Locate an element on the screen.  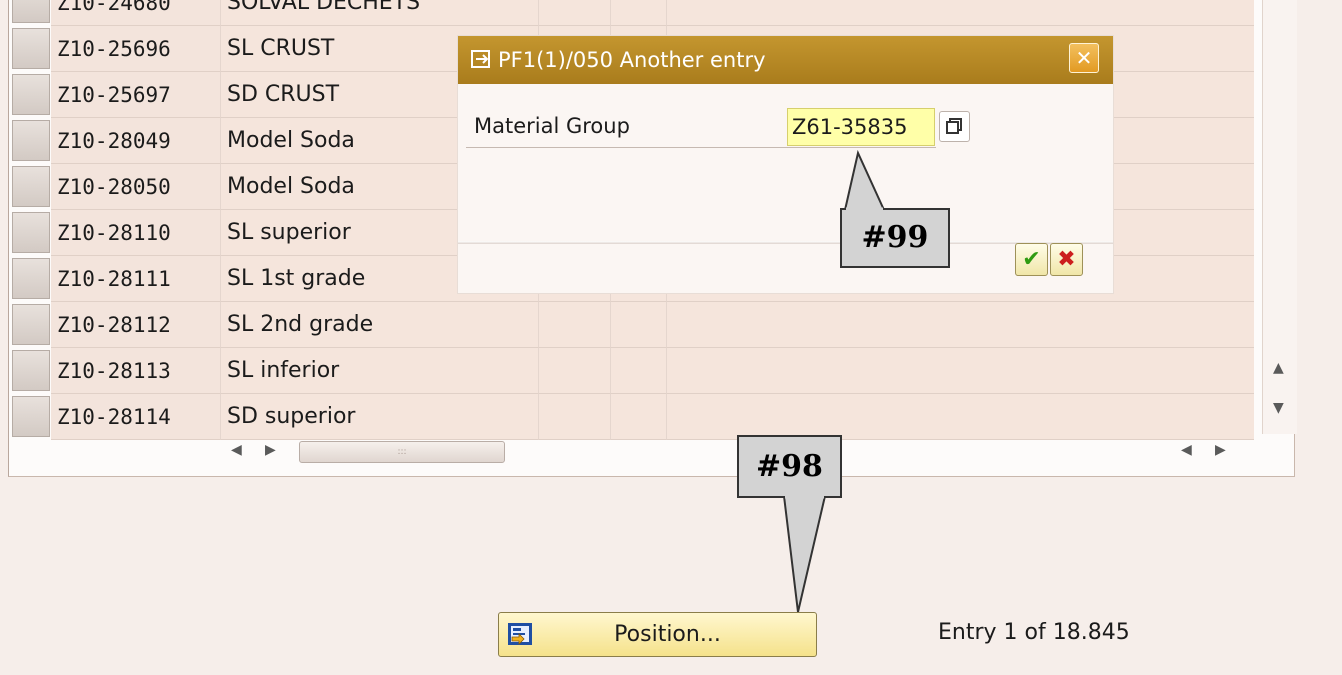
dialog-icon is located at coordinates (480, 59).